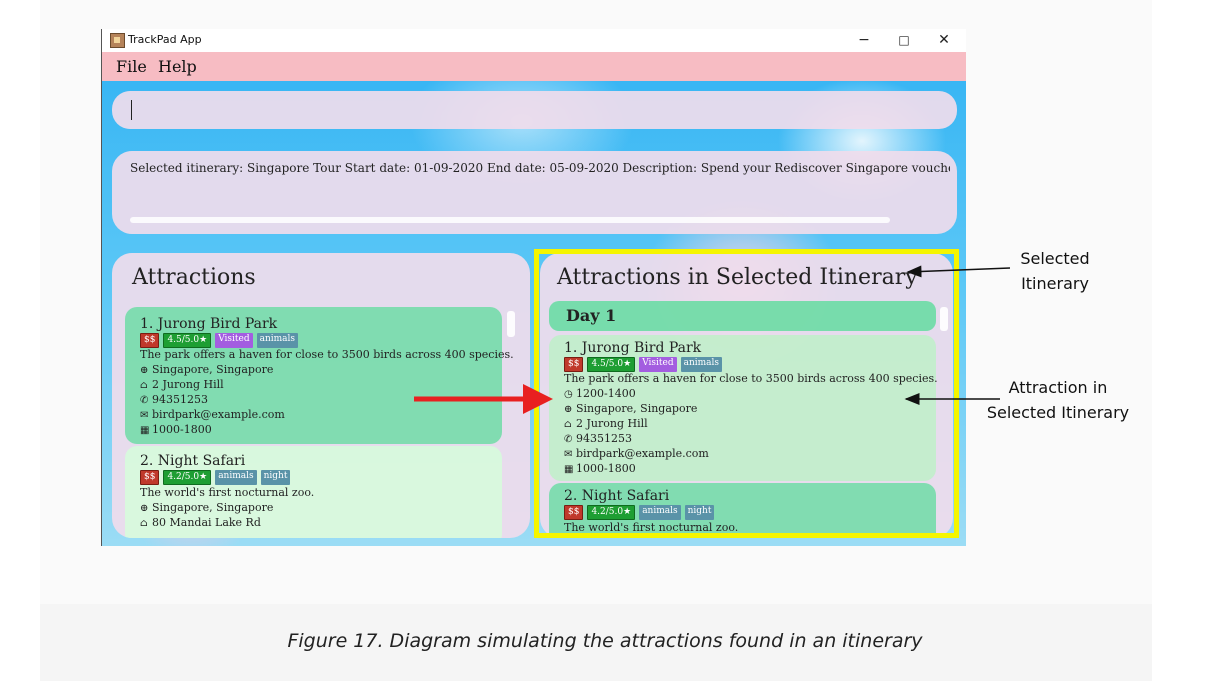 Image resolution: width=1210 pixels, height=681 pixels. Describe the element at coordinates (1055, 258) in the screenshot. I see `label-line: Selected` at that location.